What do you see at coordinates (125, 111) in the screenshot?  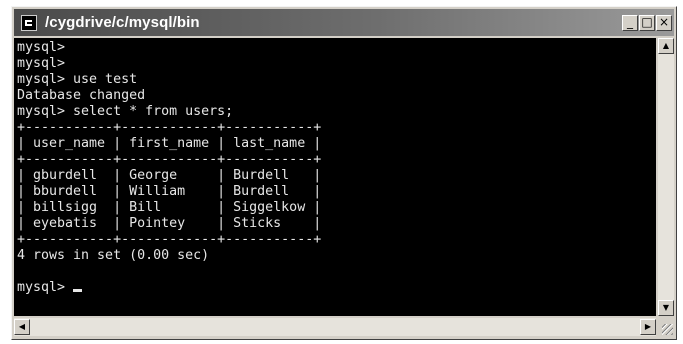 I see `terminal-line: mysql> select * from users;` at bounding box center [125, 111].